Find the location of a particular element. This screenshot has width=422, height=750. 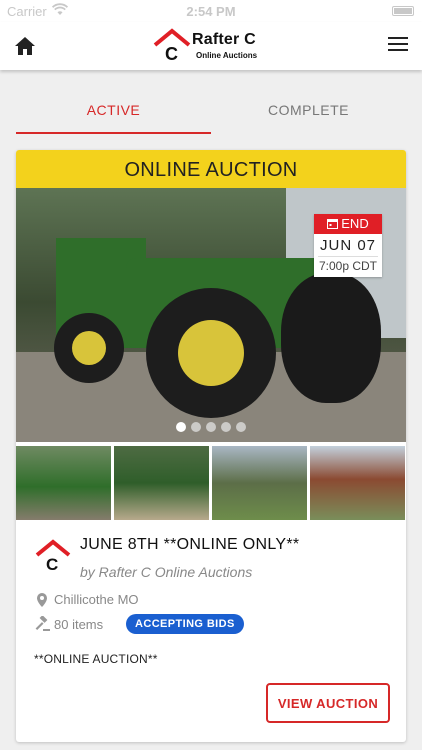

brand-tagline: Online Auctions is located at coordinates (227, 55).